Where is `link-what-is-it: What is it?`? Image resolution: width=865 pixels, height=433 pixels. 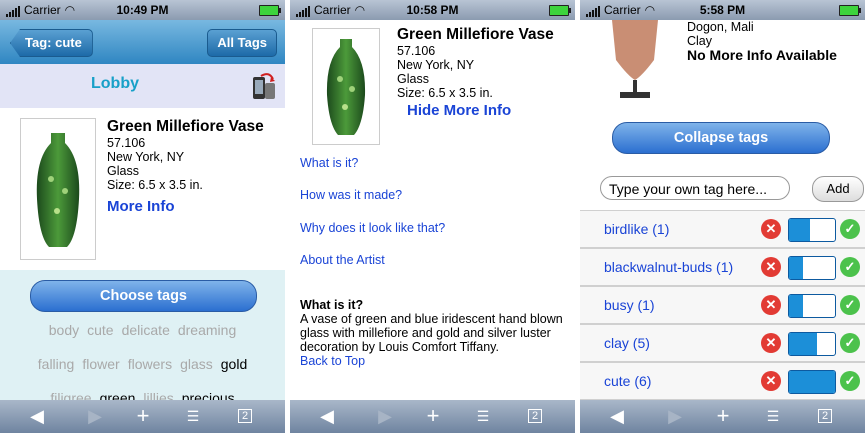
link-what-is-it: What is it? is located at coordinates (329, 163).